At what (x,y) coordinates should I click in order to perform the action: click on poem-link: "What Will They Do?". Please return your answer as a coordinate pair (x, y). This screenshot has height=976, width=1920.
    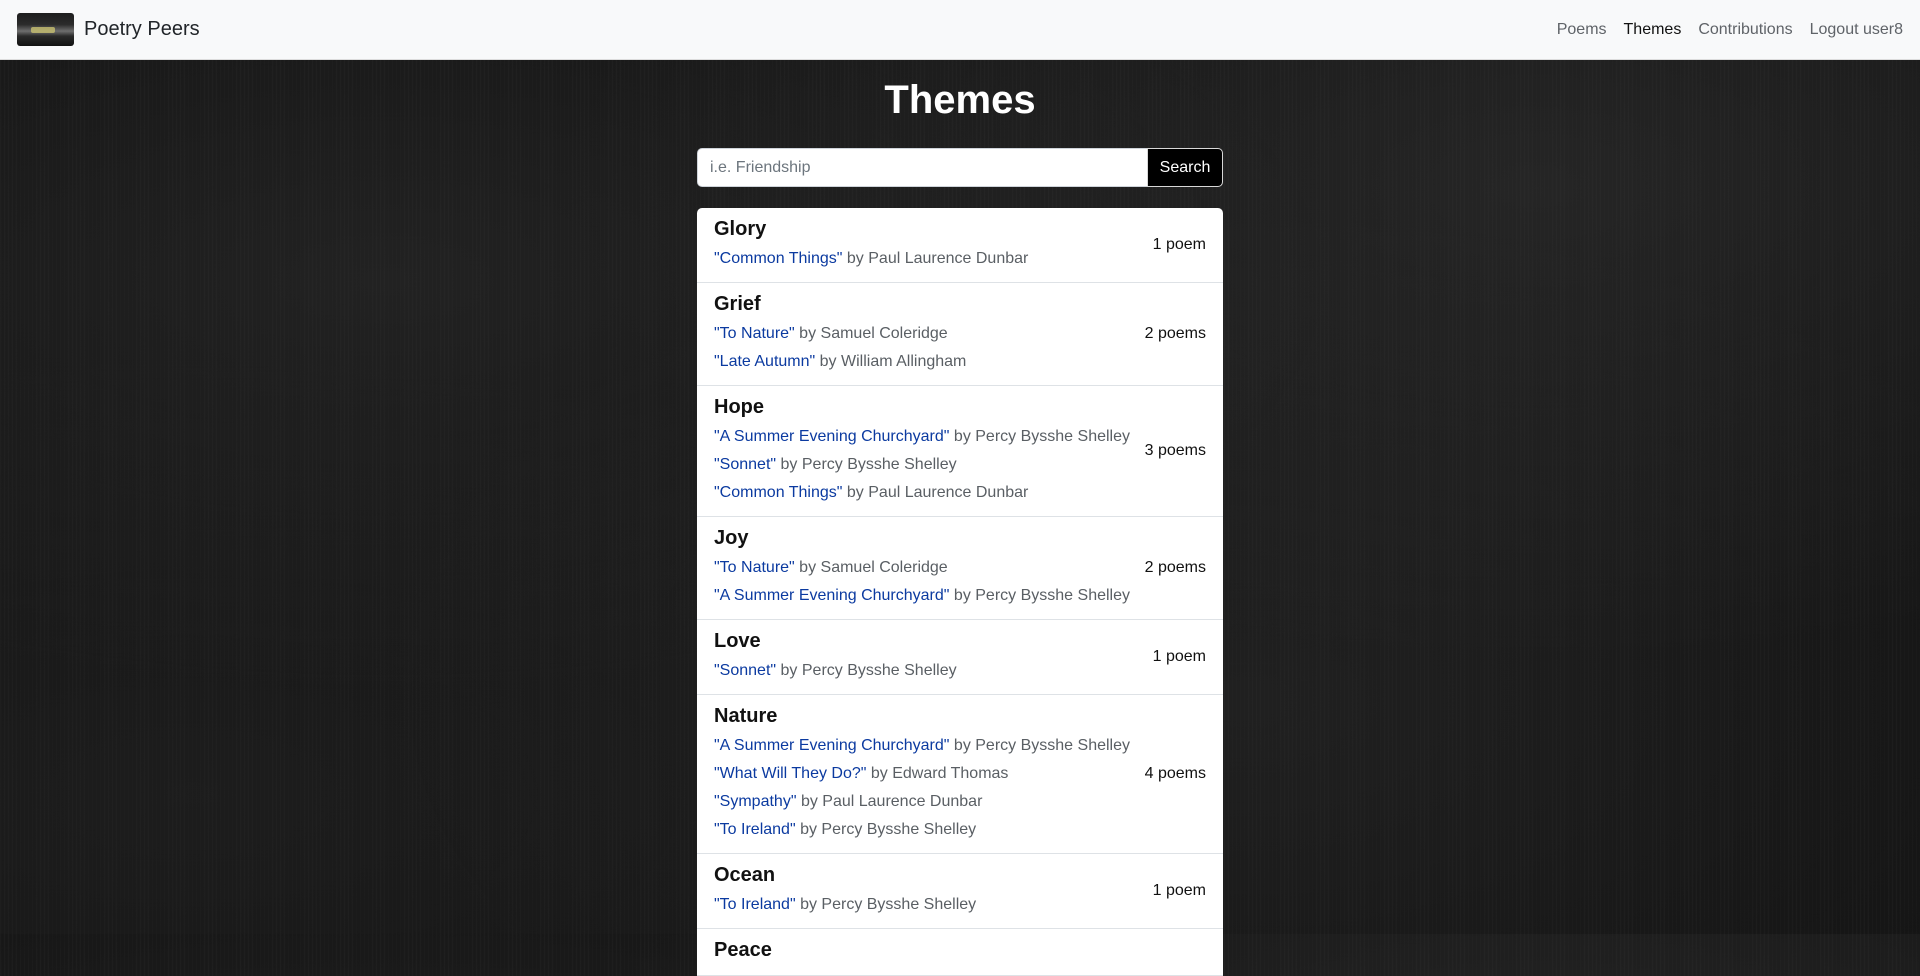
    Looking at the image, I should click on (790, 773).